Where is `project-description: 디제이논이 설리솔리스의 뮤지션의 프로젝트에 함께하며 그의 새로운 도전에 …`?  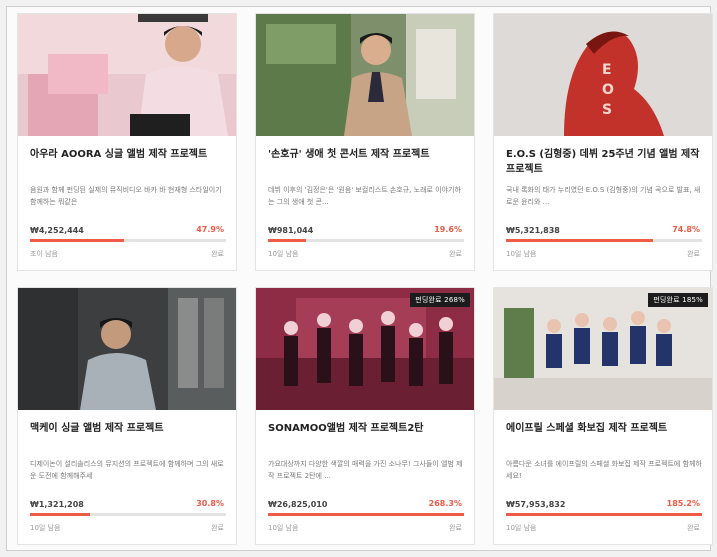
project-description: 디제이논이 설리솔리스의 뮤지션의 프로젝트에 함께하며 그의 새로운 도전에 … is located at coordinates (127, 470).